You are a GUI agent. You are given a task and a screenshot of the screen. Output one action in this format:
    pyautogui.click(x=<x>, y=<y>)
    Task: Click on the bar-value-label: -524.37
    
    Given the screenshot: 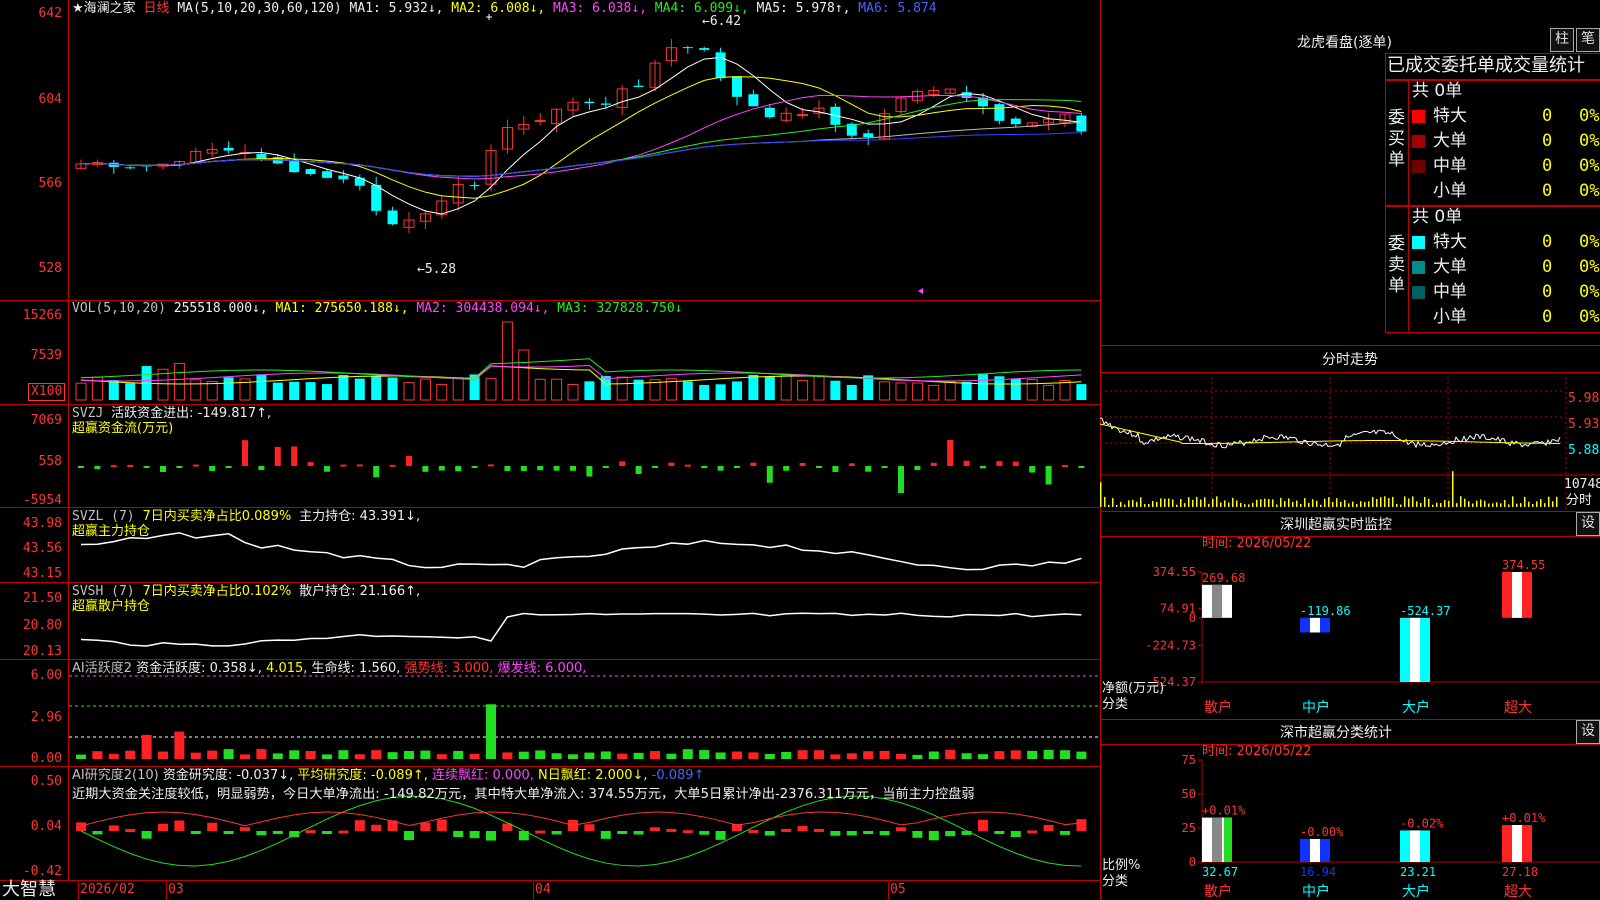 What is the action you would take?
    pyautogui.click(x=1425, y=611)
    